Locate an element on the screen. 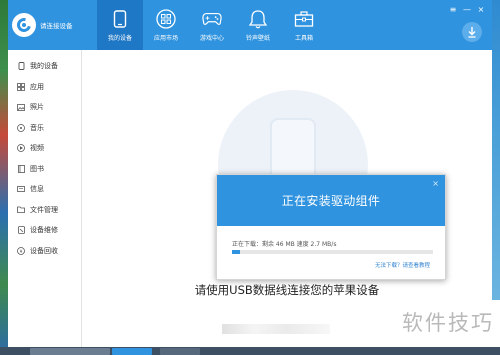 The image size is (500, 355). sidebar-item-label: 设备回收 is located at coordinates (44, 250).